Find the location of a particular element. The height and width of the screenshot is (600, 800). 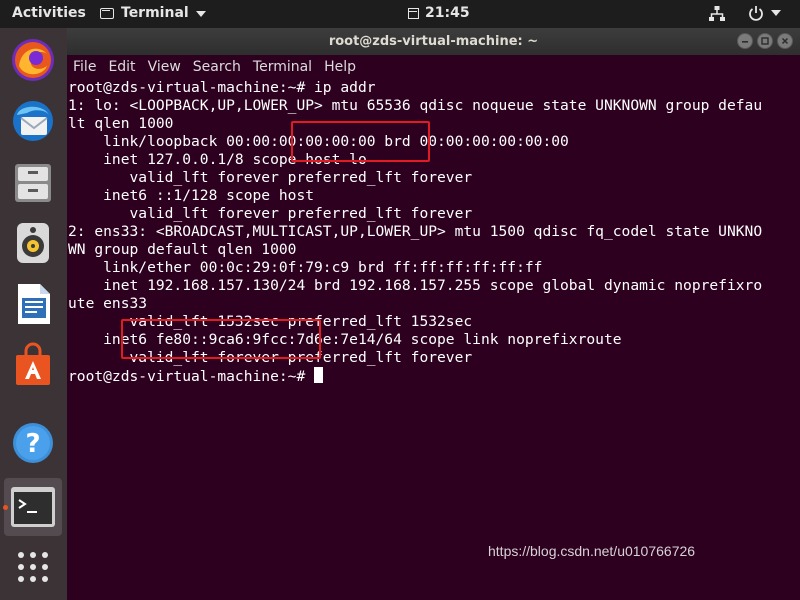

close-button is located at coordinates (785, 41).